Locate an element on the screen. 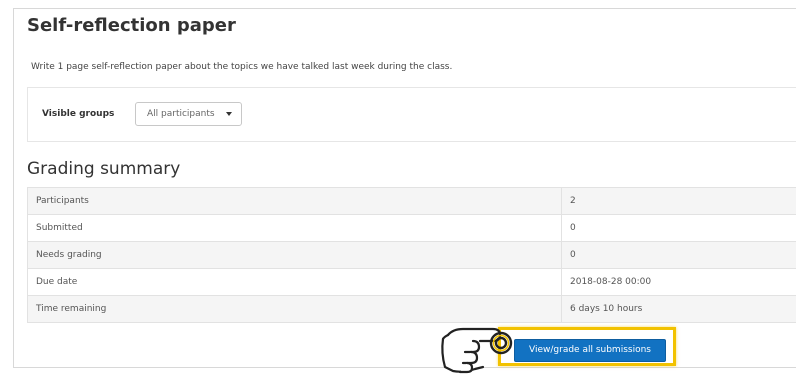  summary-value: 6 days 10 hours is located at coordinates (678, 309).